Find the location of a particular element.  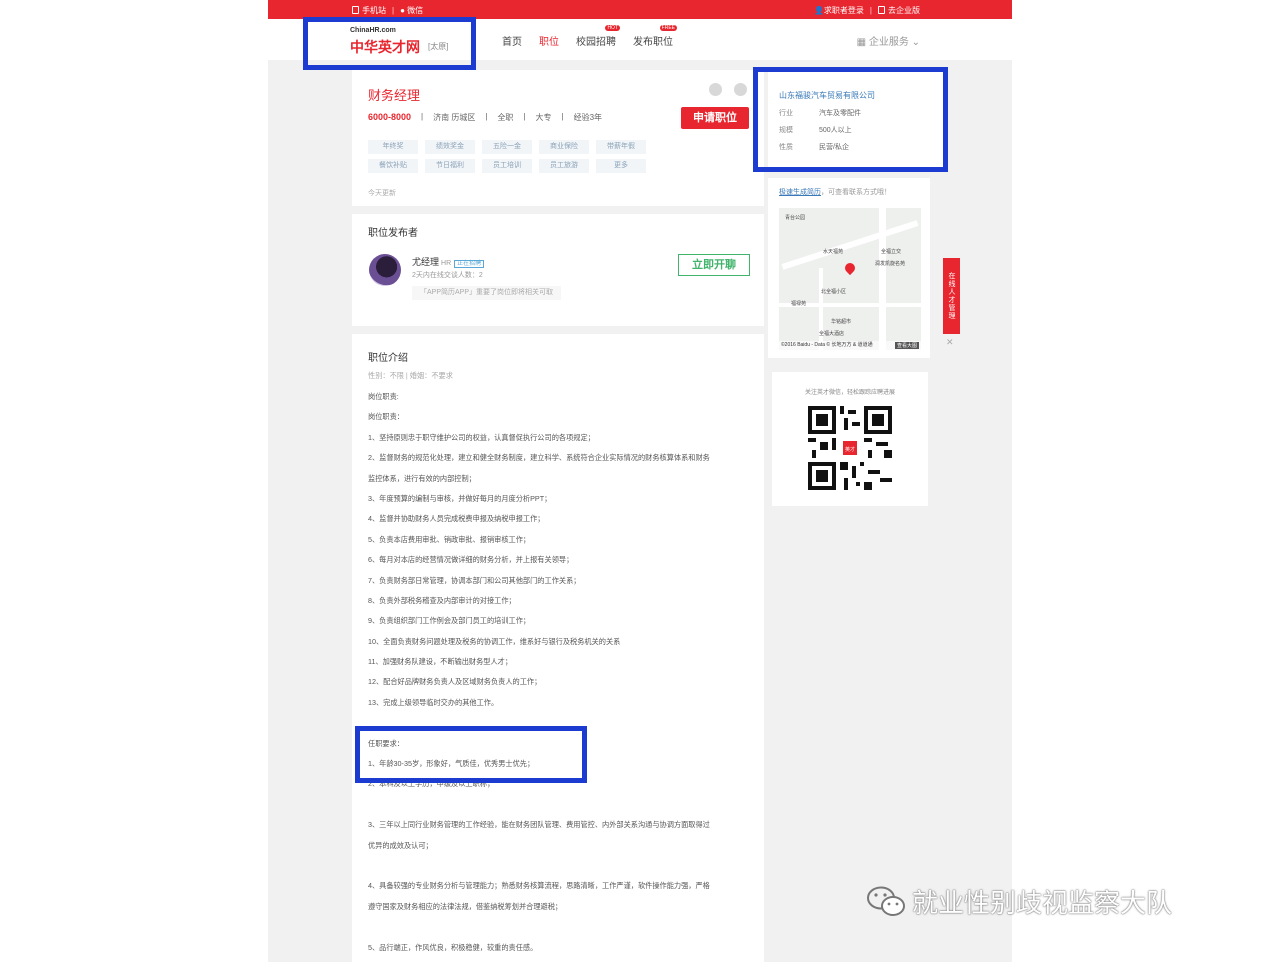

benefit-tag: 年终奖 is located at coordinates (393, 147).